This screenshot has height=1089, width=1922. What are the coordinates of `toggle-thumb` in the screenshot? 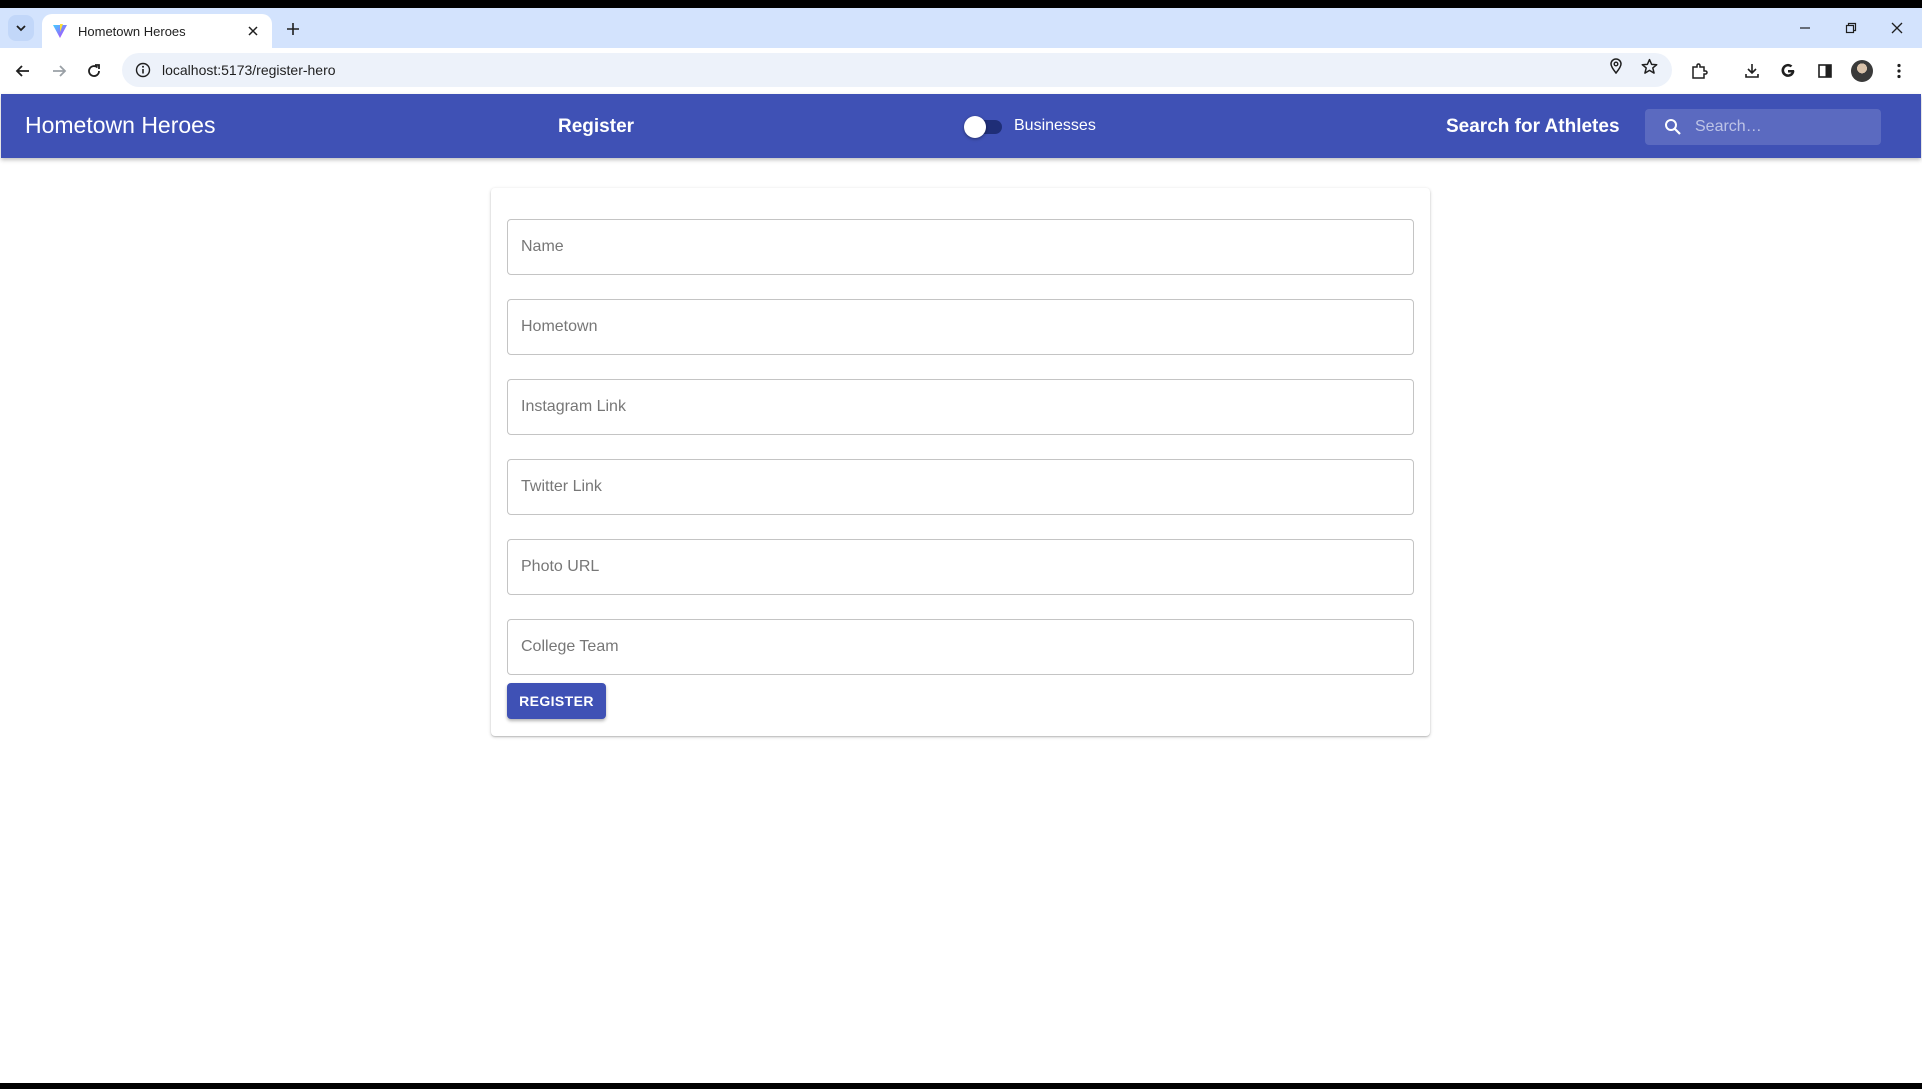 It's located at (975, 127).